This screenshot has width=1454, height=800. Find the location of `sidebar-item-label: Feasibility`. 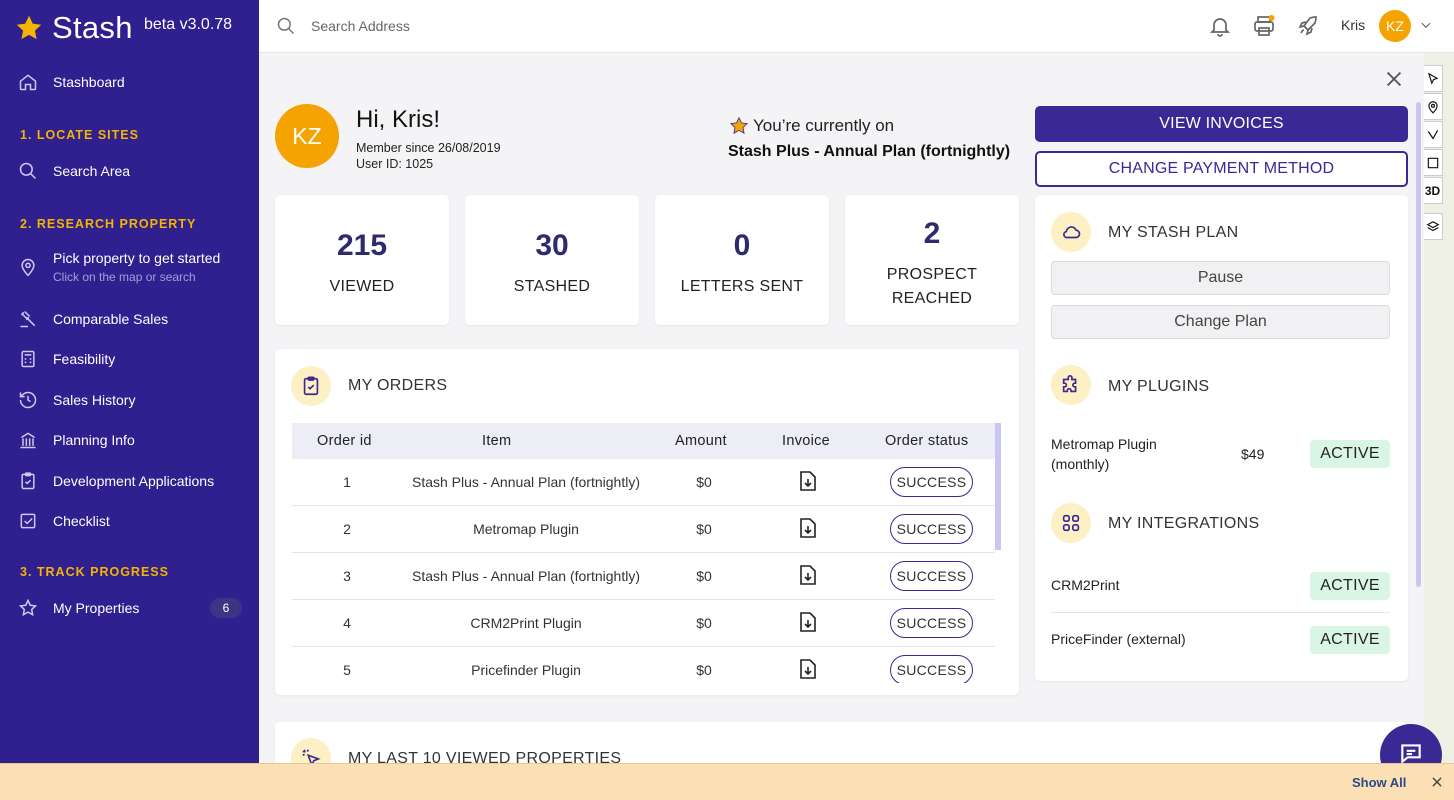

sidebar-item-label: Feasibility is located at coordinates (84, 359).